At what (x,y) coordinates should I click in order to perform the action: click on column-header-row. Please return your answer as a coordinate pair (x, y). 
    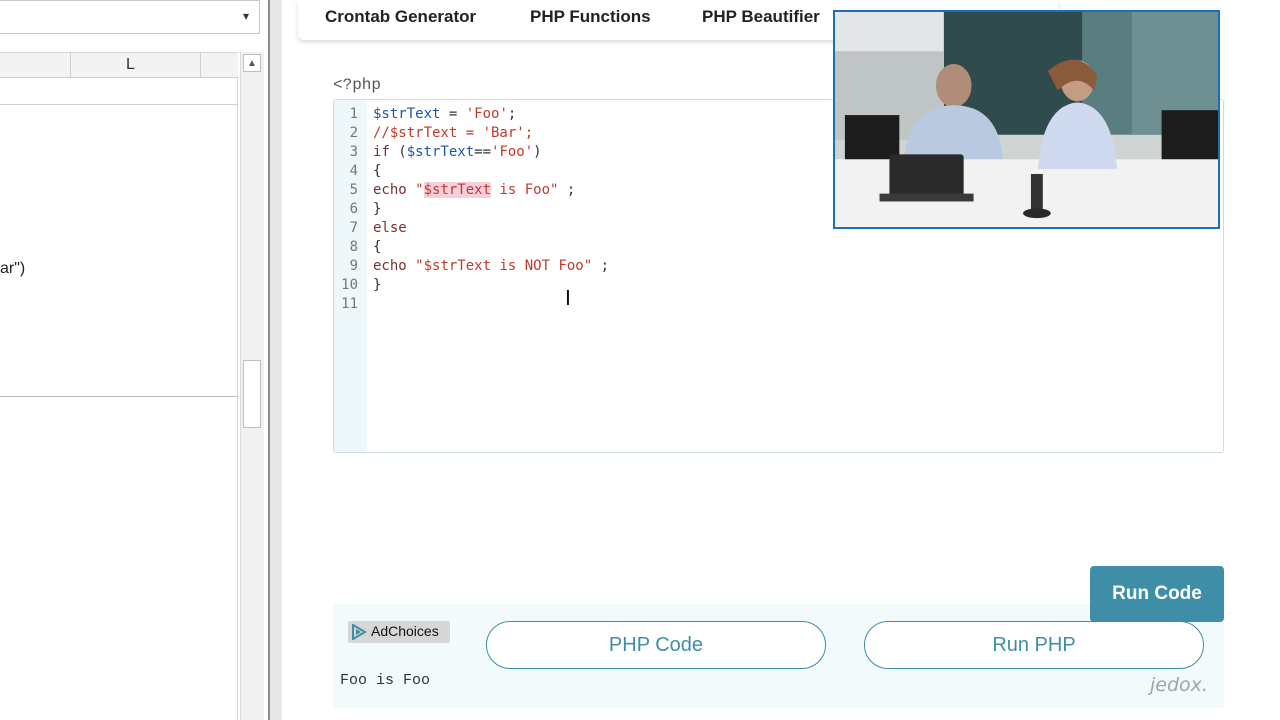
    Looking at the image, I should click on (119, 65).